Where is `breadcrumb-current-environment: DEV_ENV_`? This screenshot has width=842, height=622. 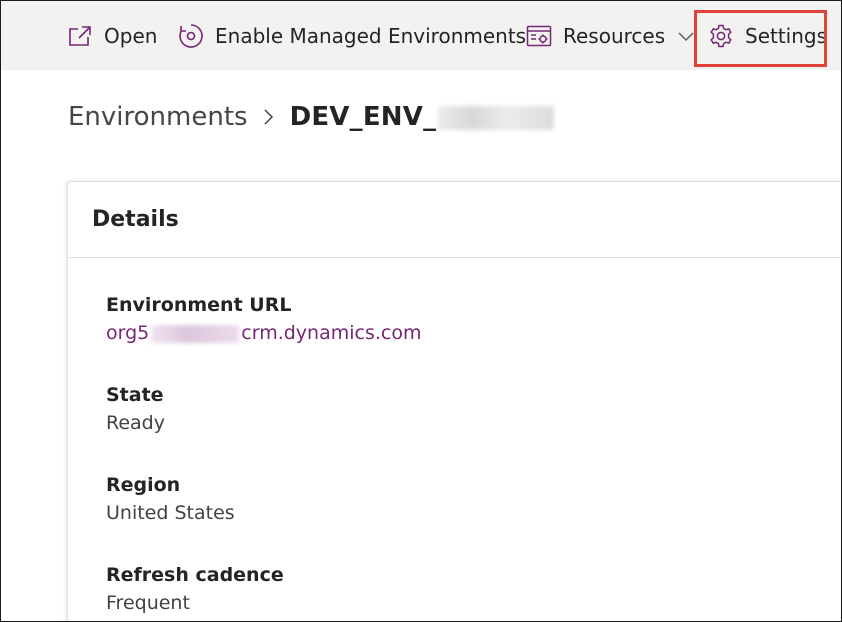
breadcrumb-current-environment: DEV_ENV_ is located at coordinates (422, 117).